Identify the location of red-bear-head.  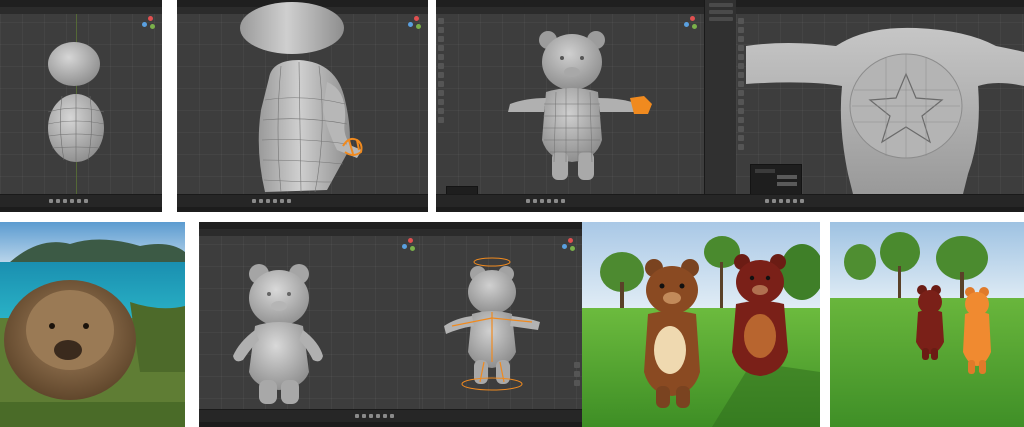
(760, 282).